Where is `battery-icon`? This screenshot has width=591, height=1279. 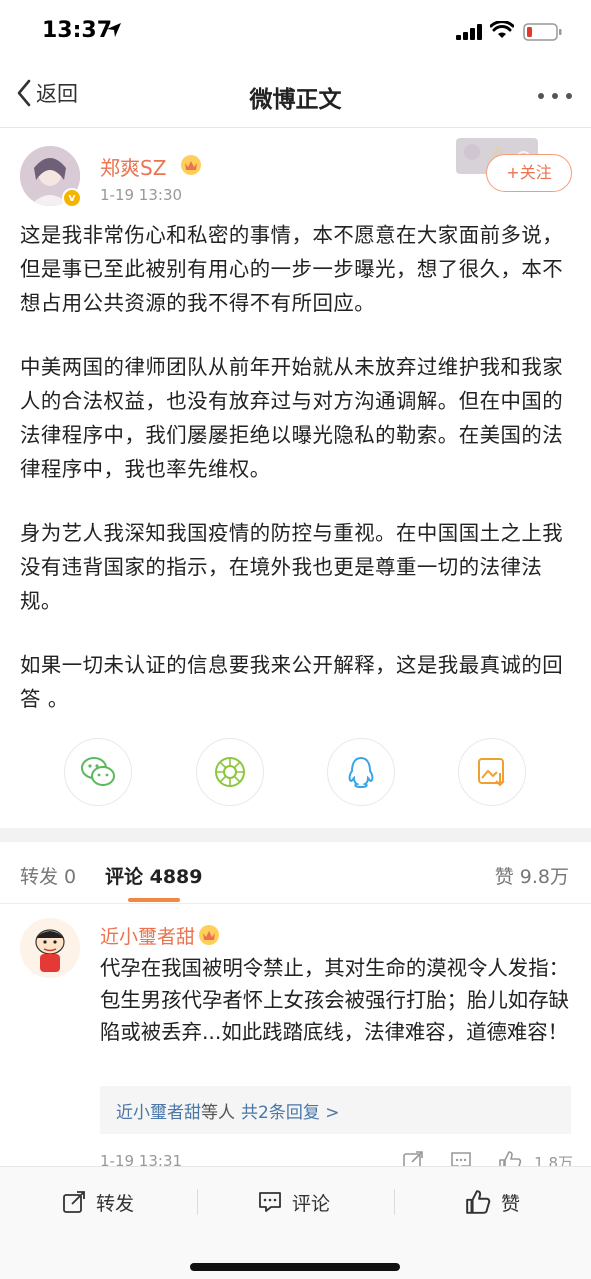
battery-icon is located at coordinates (542, 32).